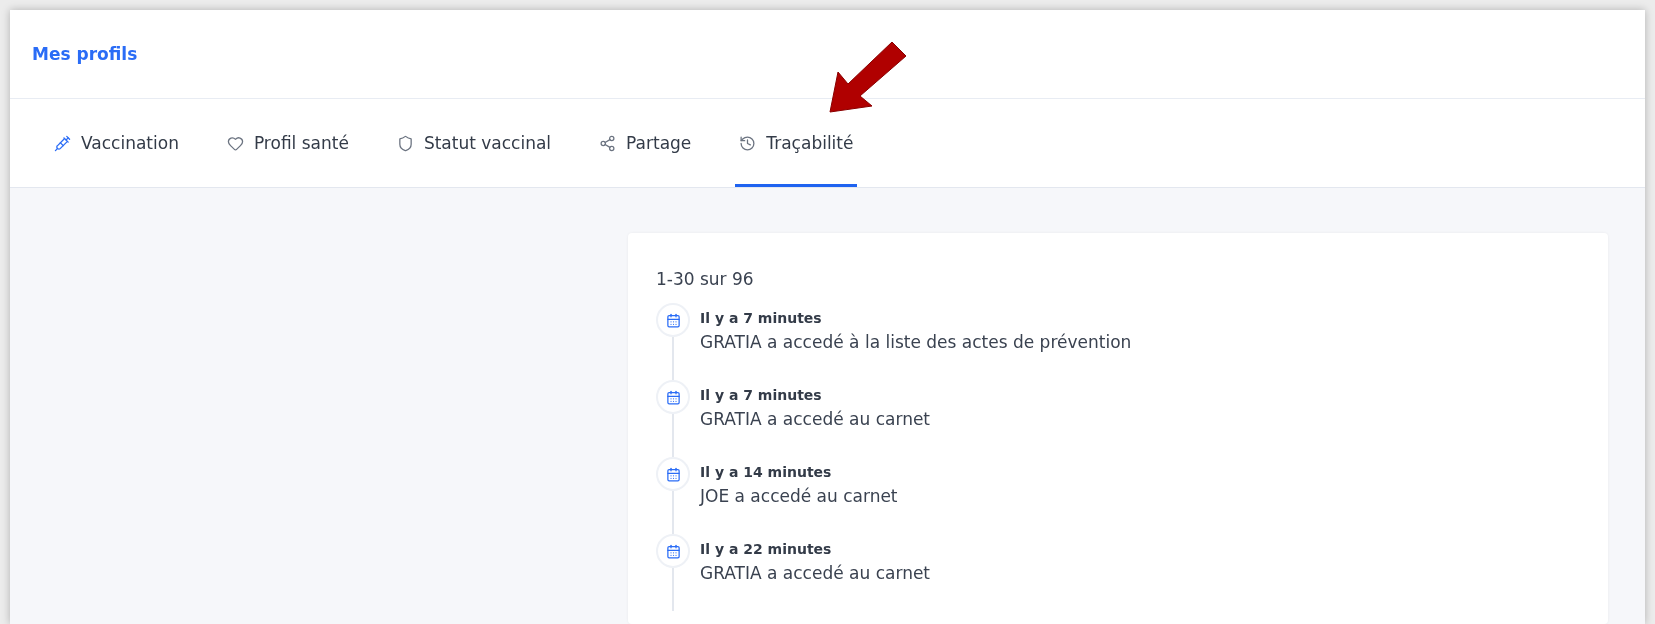 Image resolution: width=1655 pixels, height=624 pixels. Describe the element at coordinates (608, 143) in the screenshot. I see `share-icon` at that location.